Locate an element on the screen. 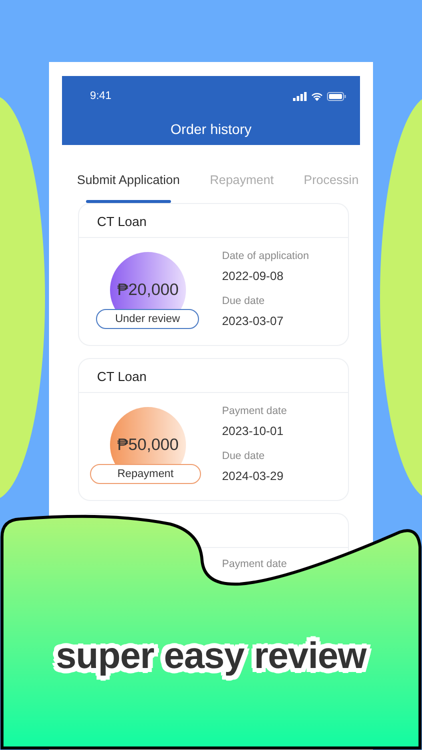 The image size is (422, 750). status-tag: Repayment is located at coordinates (145, 474).